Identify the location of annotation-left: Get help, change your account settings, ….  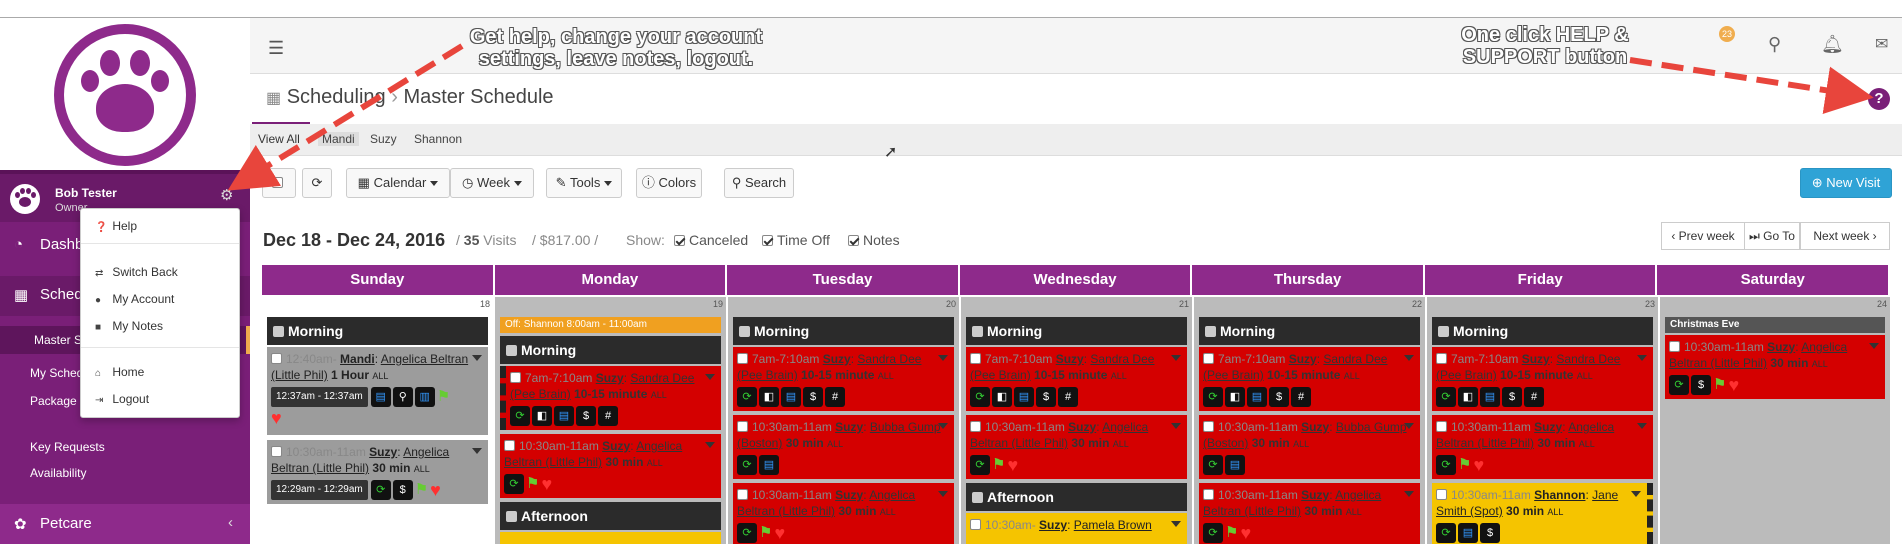
(616, 48).